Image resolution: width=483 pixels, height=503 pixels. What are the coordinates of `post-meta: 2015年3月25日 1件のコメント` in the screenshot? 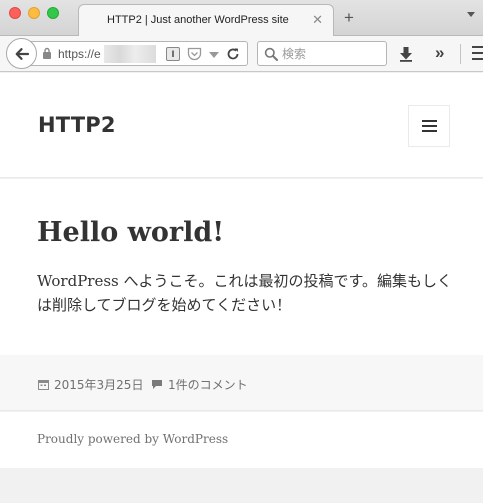 It's located at (241, 383).